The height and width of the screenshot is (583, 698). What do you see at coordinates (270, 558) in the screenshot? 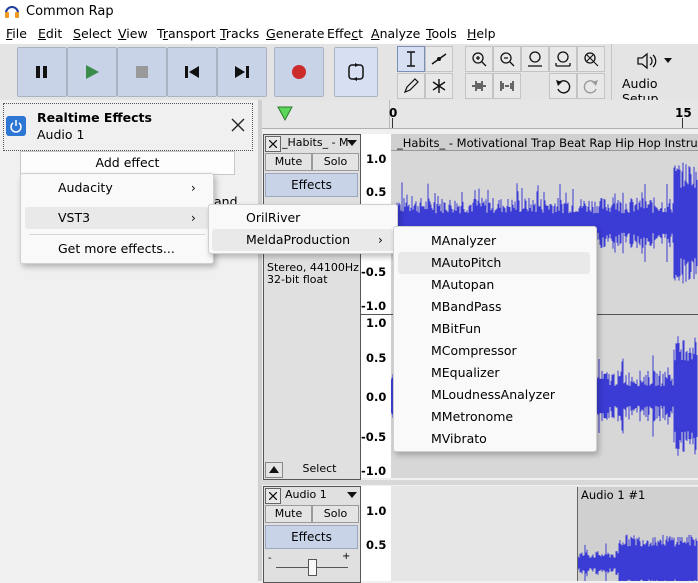
I see `gain-minus-icon: -` at bounding box center [270, 558].